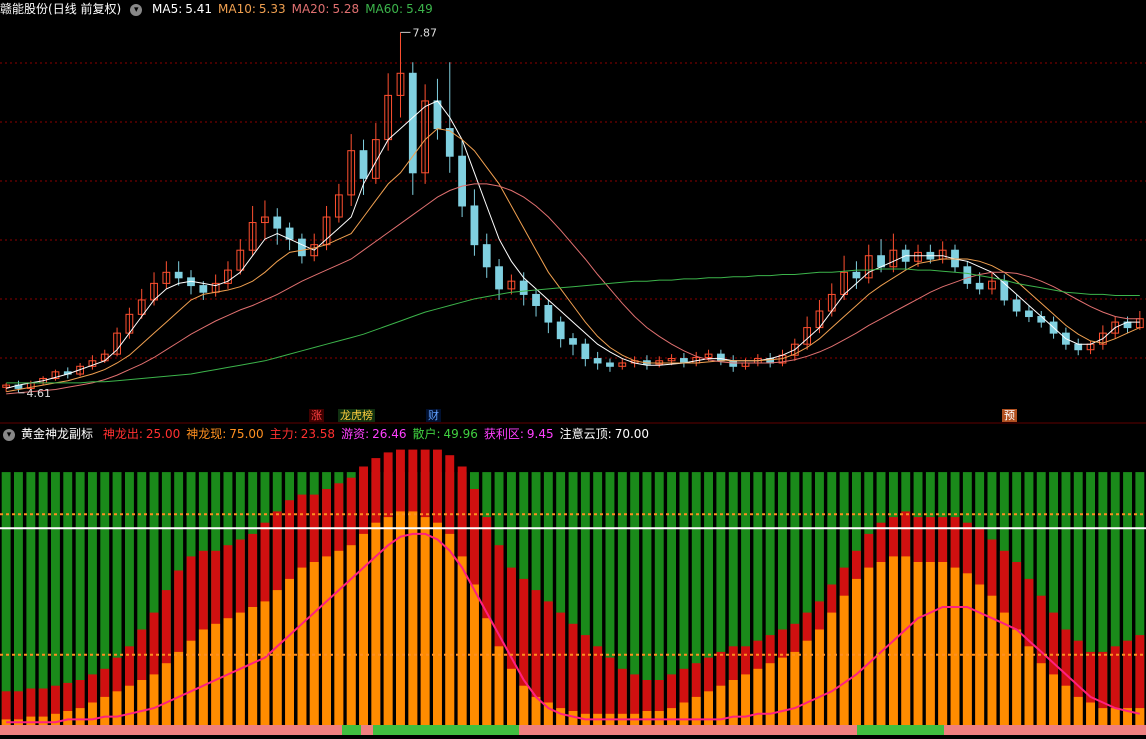  Describe the element at coordinates (355, 434) in the screenshot. I see `indicator-legend-item: 游资:` at that location.